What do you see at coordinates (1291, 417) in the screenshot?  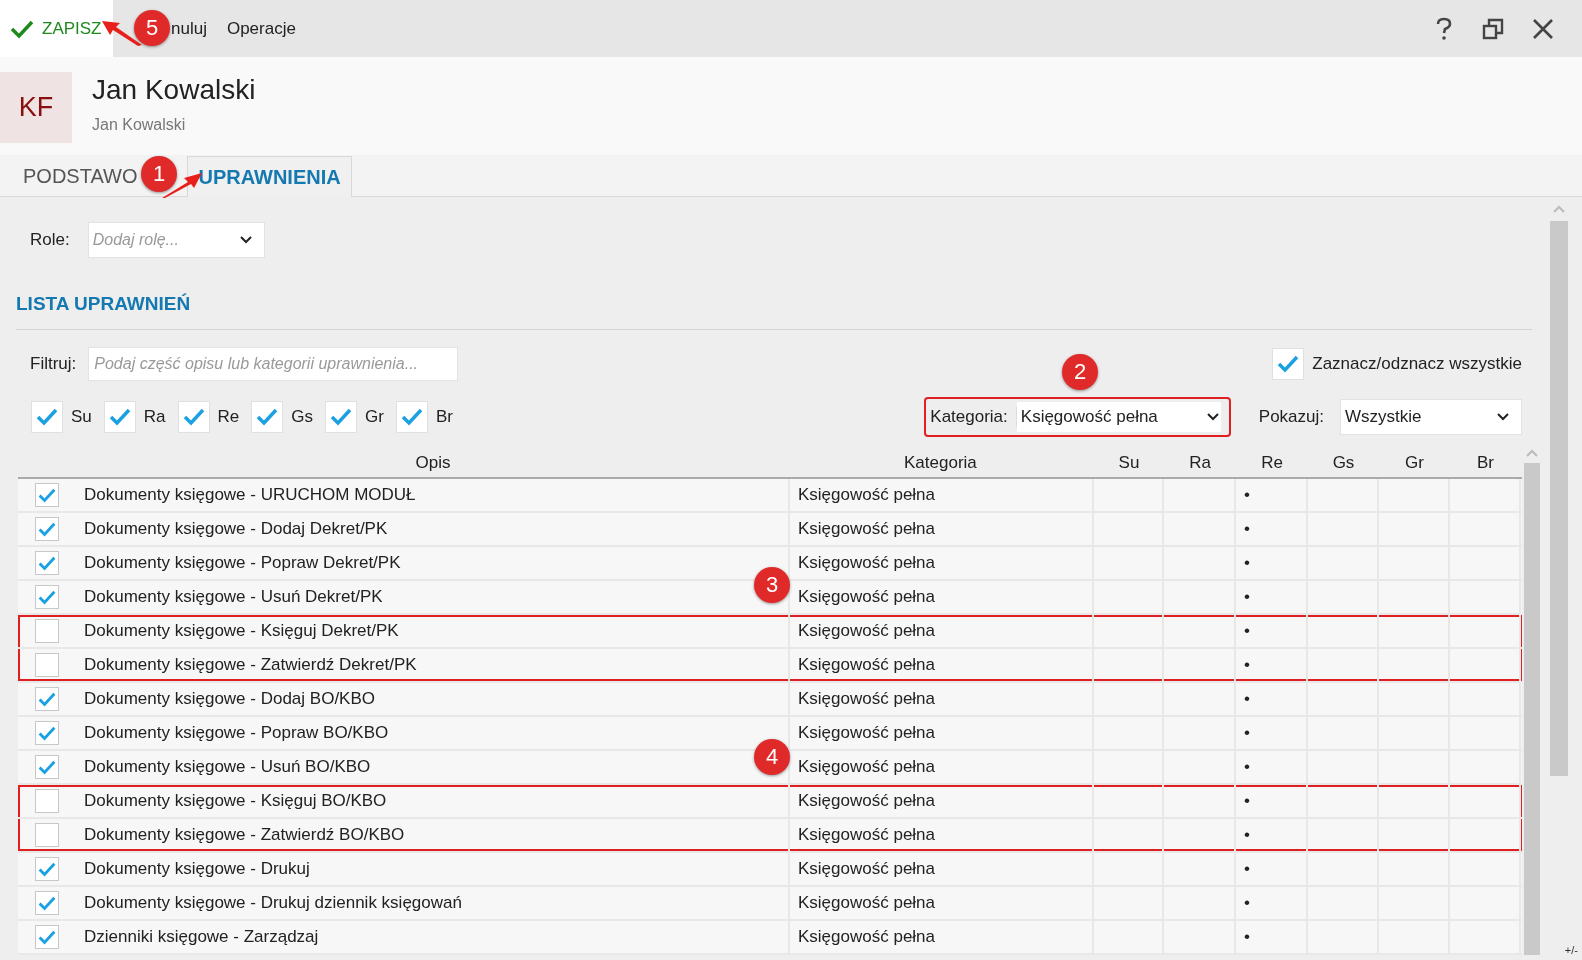 I see `show-label: Pokazuj:` at bounding box center [1291, 417].